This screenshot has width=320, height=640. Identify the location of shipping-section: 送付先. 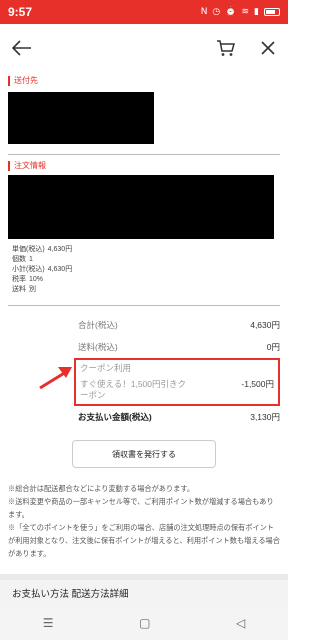
(144, 110).